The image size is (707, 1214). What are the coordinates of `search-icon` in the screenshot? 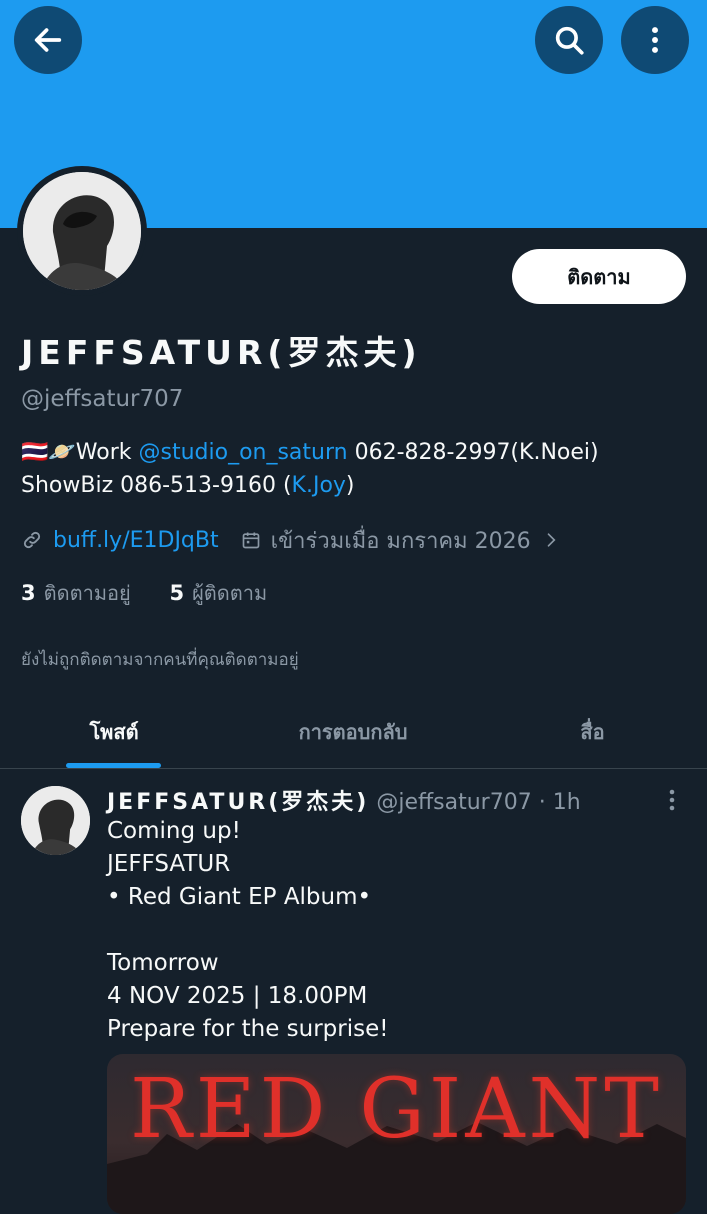 It's located at (569, 40).